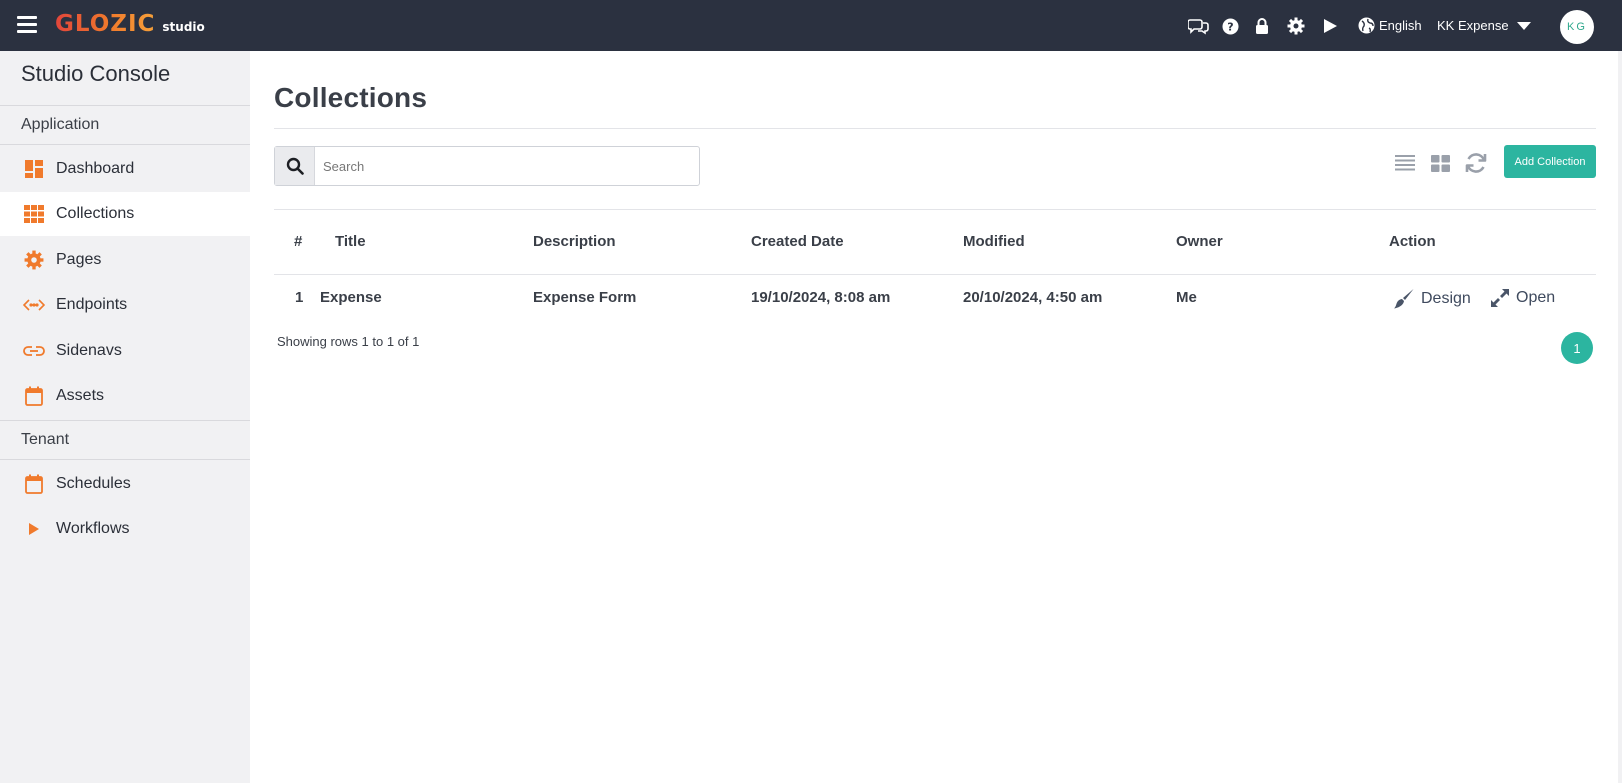  I want to click on cell-title: Expense, so click(351, 297).